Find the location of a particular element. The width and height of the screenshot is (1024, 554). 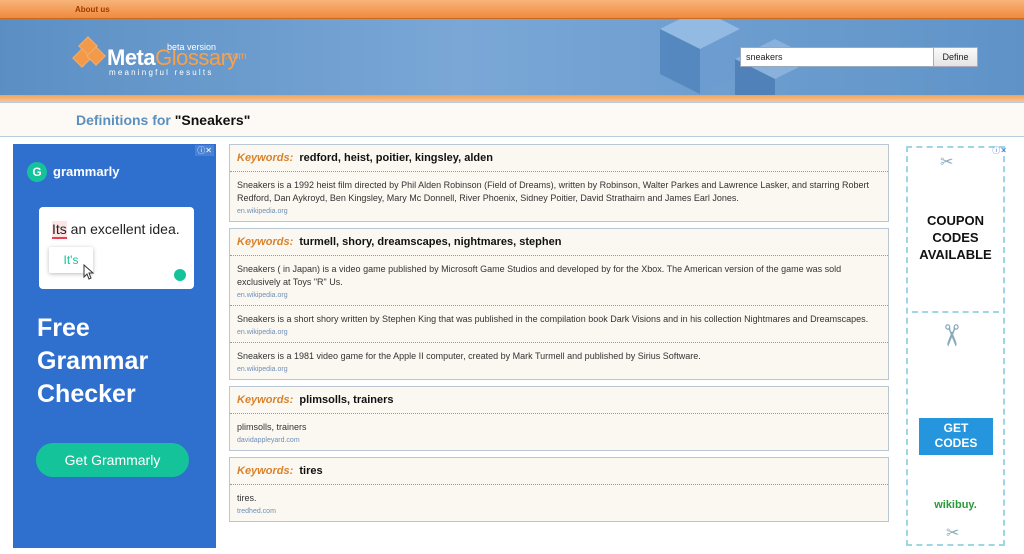

definitions-heading: Definitions for "Sneakers" is located at coordinates (512, 119).